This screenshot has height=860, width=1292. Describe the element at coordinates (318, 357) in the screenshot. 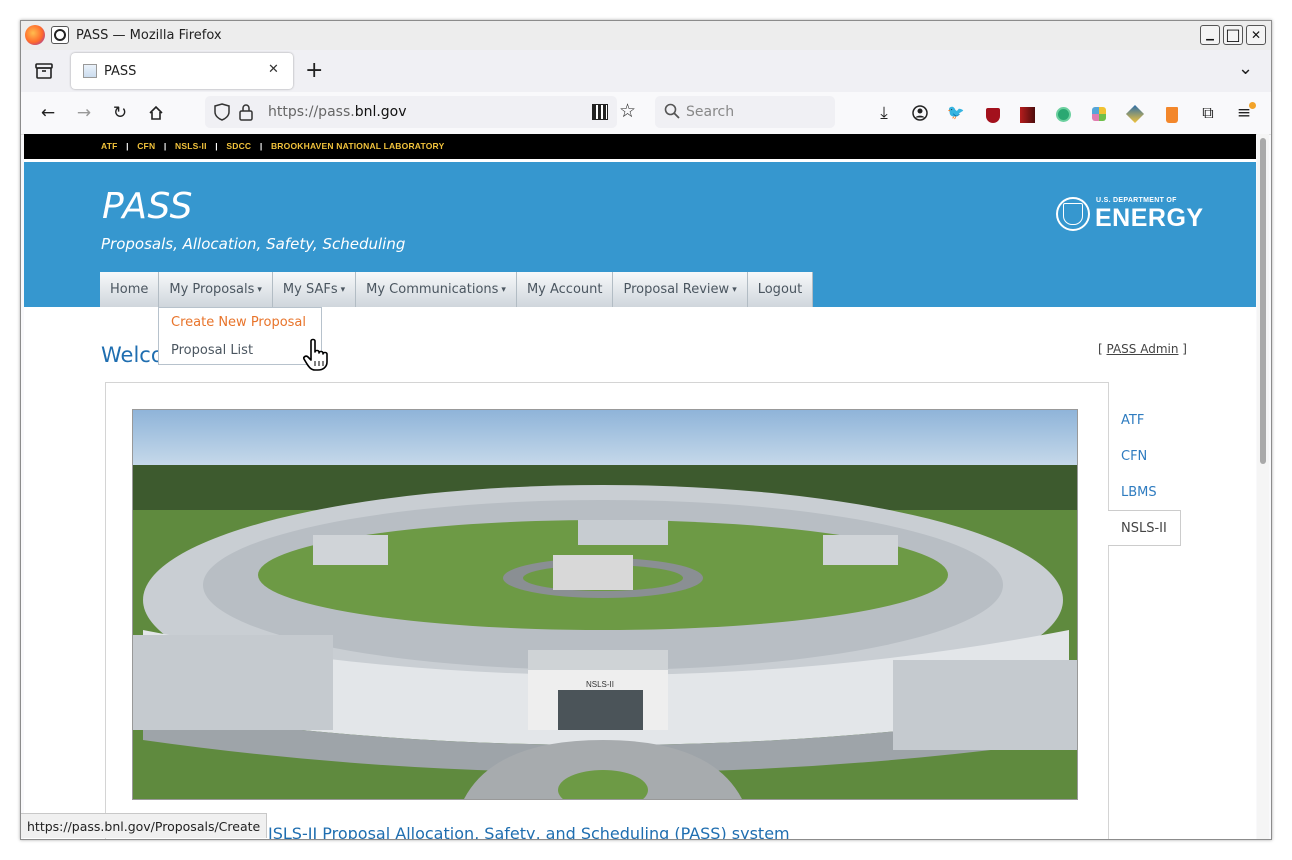

I see `hand-pointer-cursor-icon` at that location.